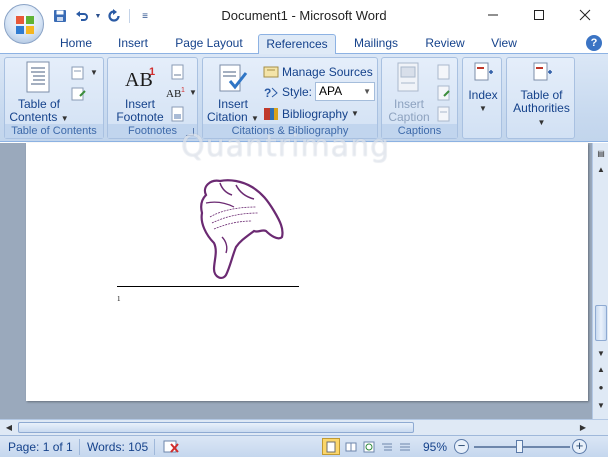 The height and width of the screenshot is (457, 608). I want to click on style-control: ? Style: APA ▼, so click(319, 91).